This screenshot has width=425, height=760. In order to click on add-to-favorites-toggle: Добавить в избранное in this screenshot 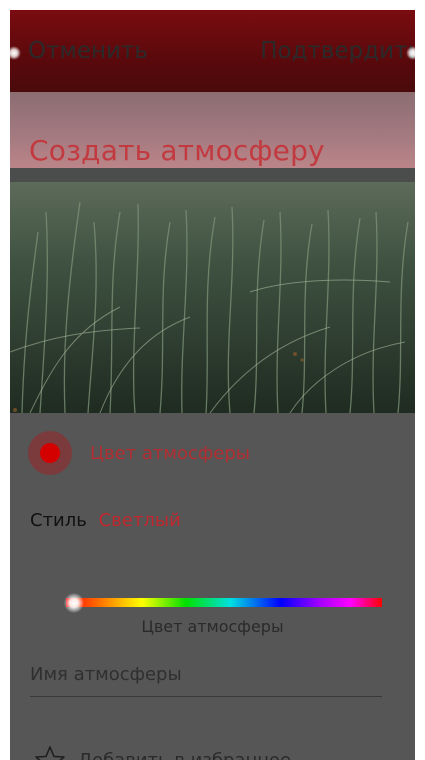, I will do `click(162, 752)`.